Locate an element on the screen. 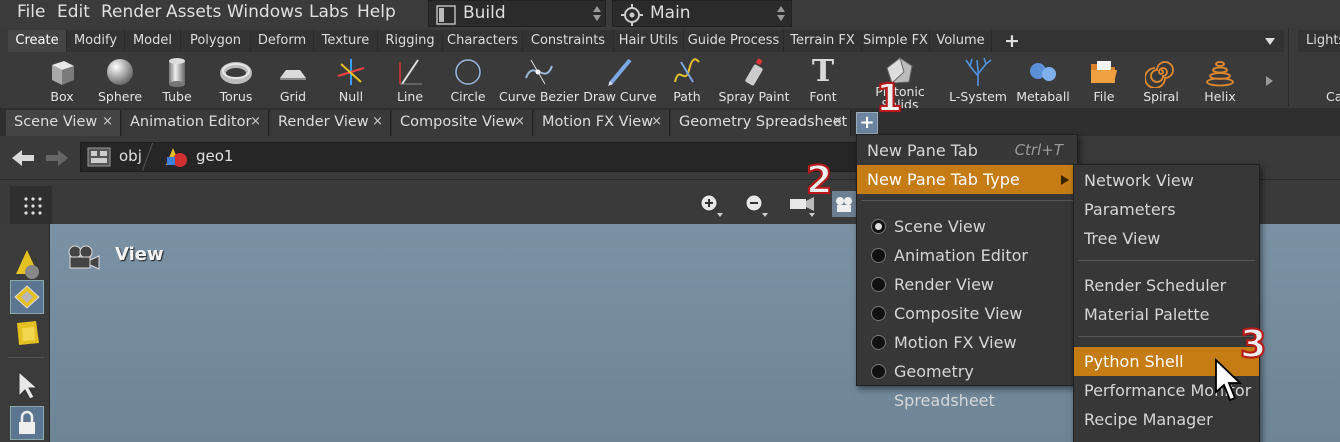 This screenshot has width=1340, height=442. shelf-tab-hair-utils: Hair Utils is located at coordinates (649, 41).